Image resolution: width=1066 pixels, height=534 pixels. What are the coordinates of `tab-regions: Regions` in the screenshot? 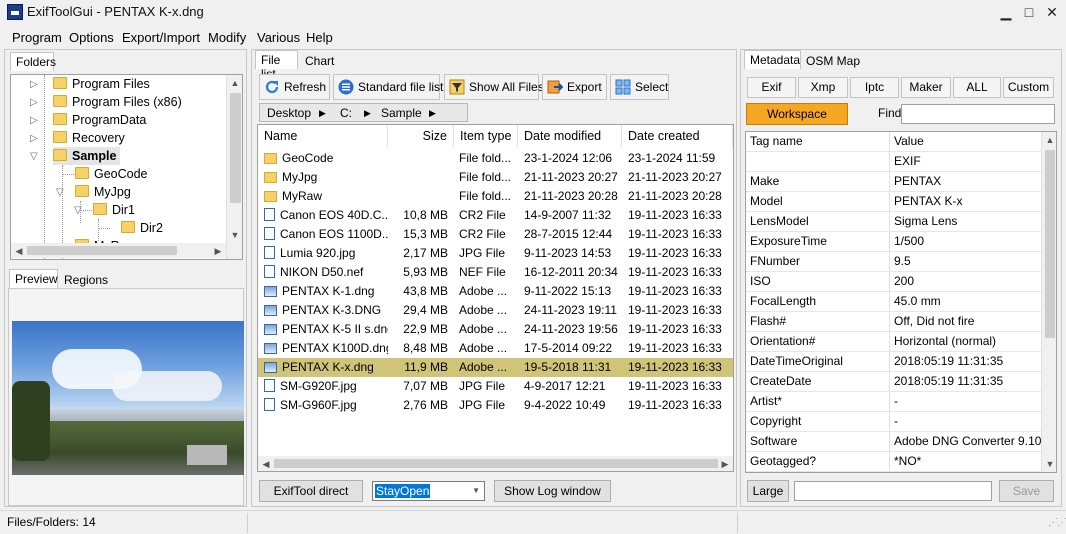 It's located at (86, 280).